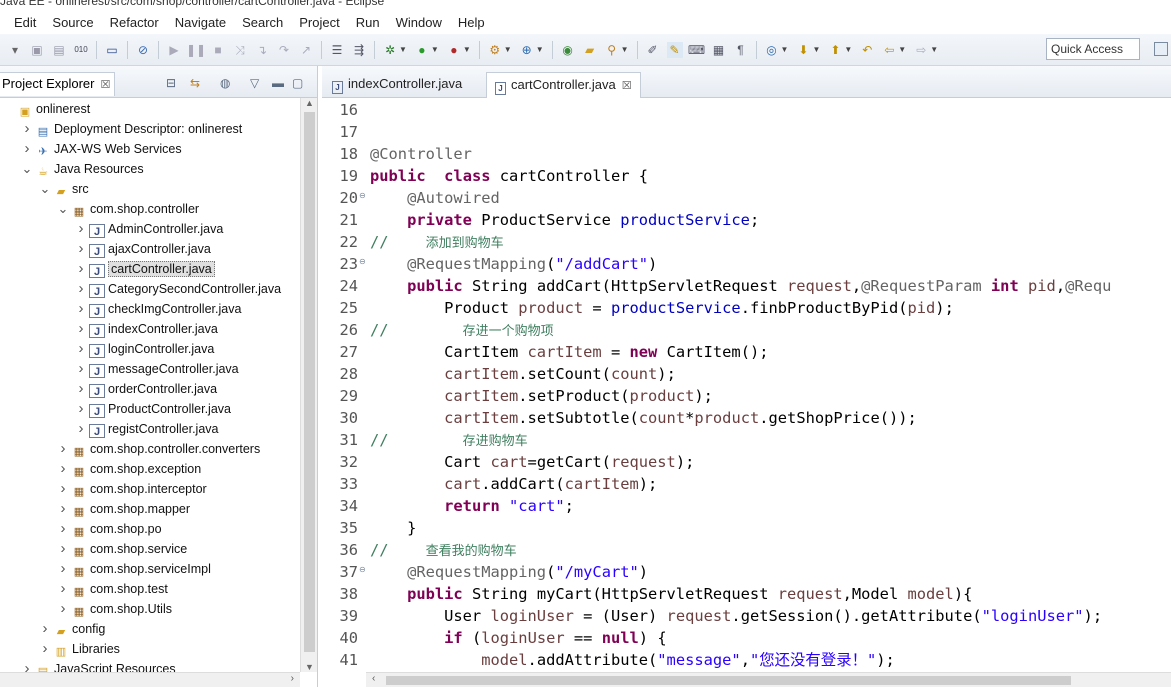 The image size is (1171, 687). Describe the element at coordinates (532, 462) in the screenshot. I see `code-line: Cart cart=getCart(request);` at that location.